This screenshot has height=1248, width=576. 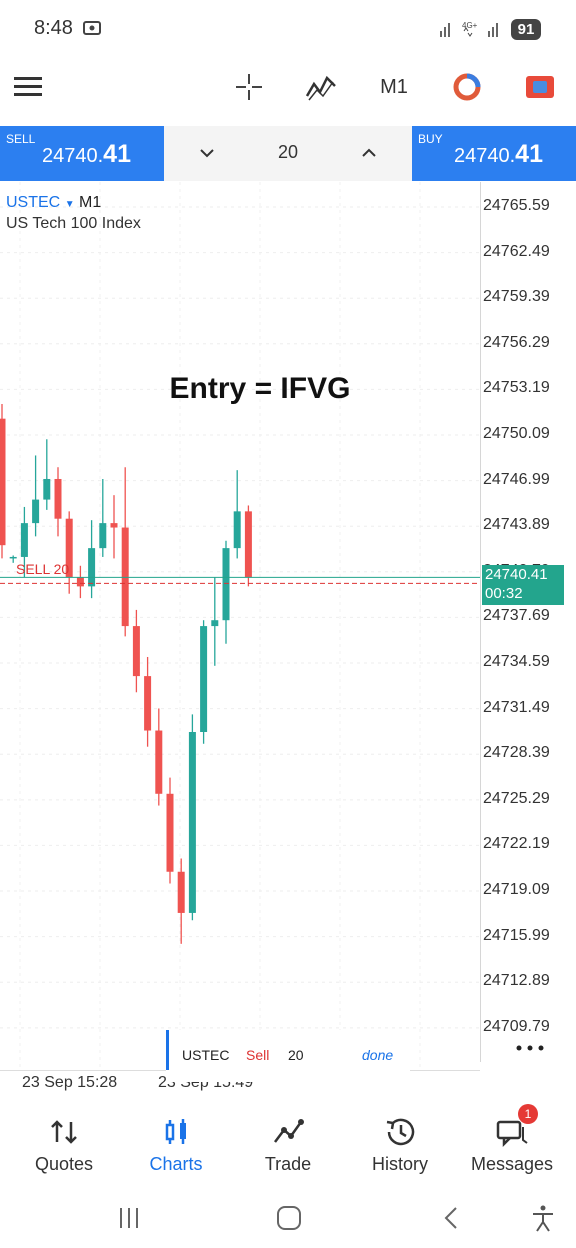 I want to click on messages-badge: 1, so click(x=528, y=1114).